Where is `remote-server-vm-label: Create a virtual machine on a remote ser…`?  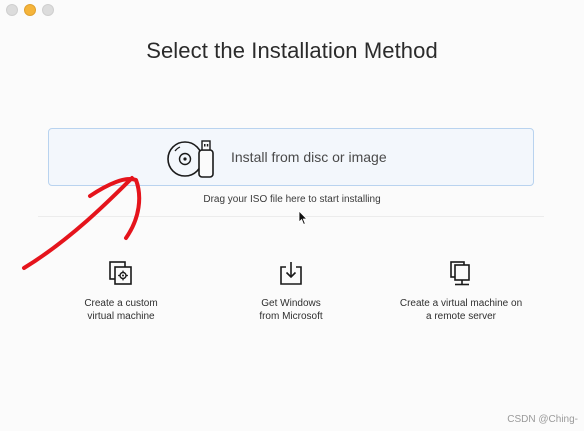 remote-server-vm-label: Create a virtual machine on a remote ser… is located at coordinates (461, 310).